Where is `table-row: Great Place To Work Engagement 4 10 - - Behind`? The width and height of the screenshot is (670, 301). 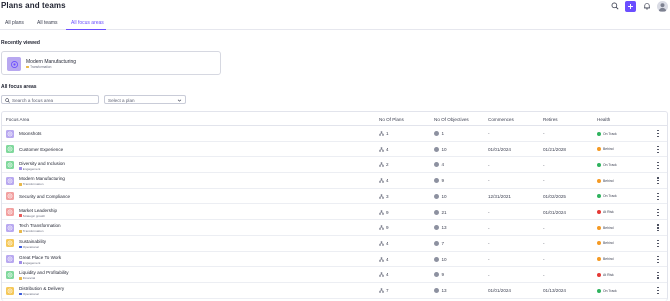
table-row: Great Place To Work Engagement 4 10 - - Behind is located at coordinates (334, 260).